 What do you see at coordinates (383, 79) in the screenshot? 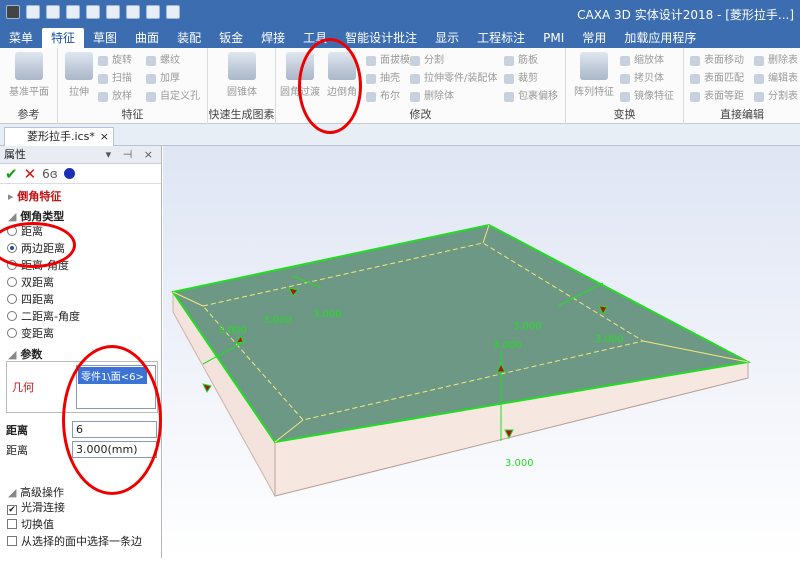
I see `shell-button: 抽壳` at bounding box center [383, 79].